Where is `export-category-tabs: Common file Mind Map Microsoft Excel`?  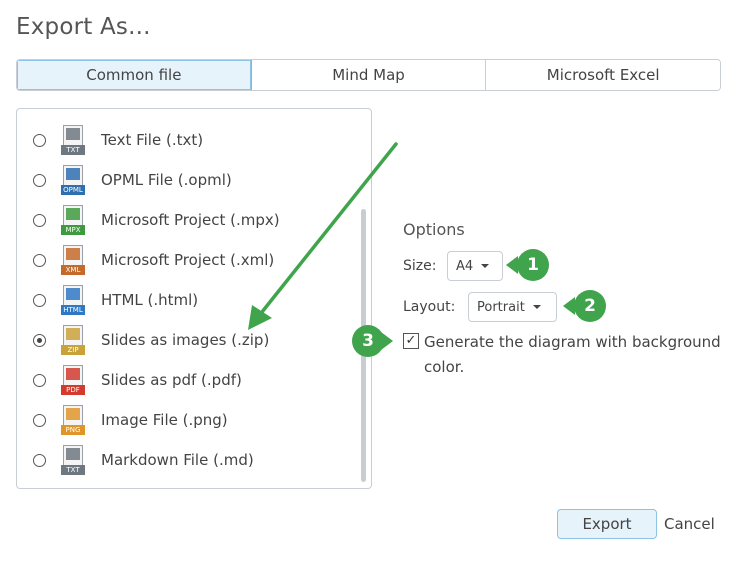 export-category-tabs: Common file Mind Map Microsoft Excel is located at coordinates (368, 75).